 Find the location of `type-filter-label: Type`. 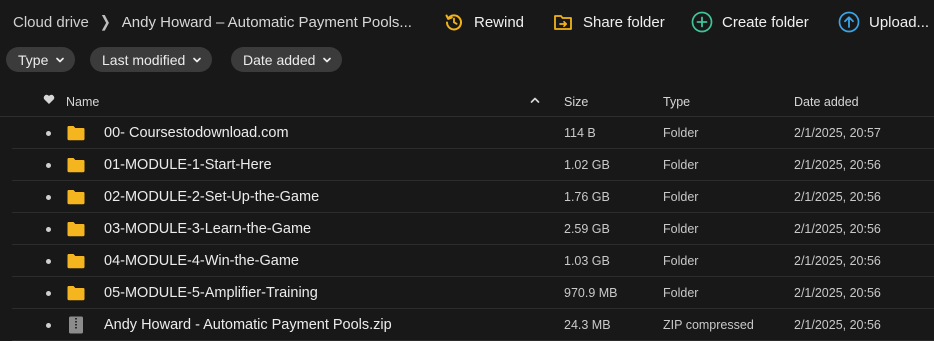

type-filter-label: Type is located at coordinates (33, 59).